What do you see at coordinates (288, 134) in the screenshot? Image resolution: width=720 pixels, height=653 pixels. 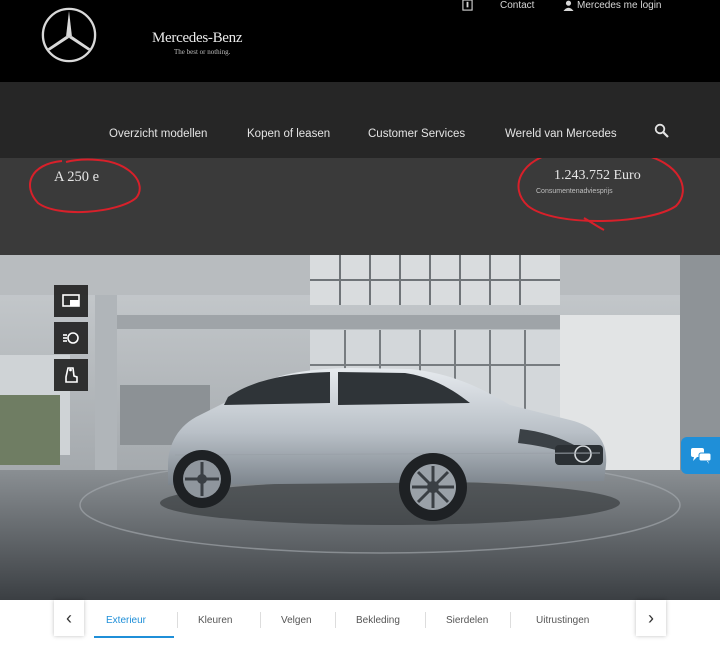 I see `nav-item-buy-lease: Kopen of leasen` at bounding box center [288, 134].